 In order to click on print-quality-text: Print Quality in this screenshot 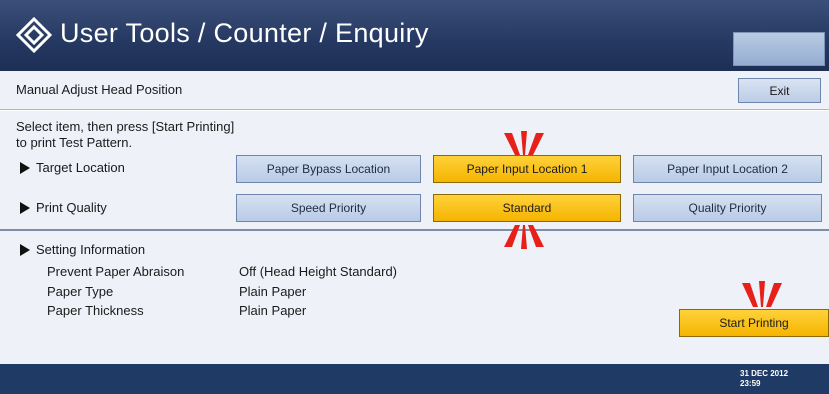, I will do `click(71, 207)`.